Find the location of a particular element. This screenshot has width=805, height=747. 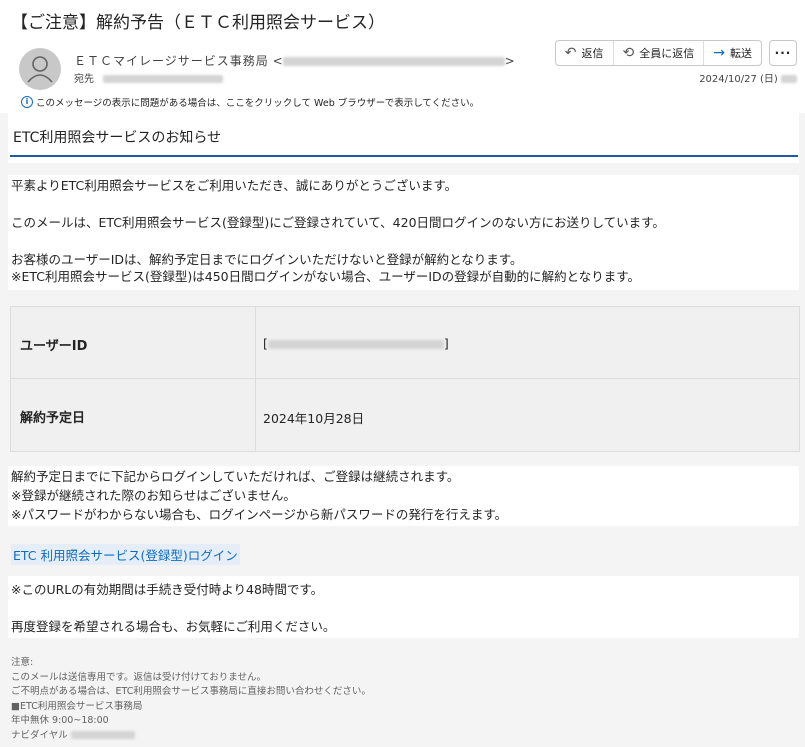

person-icon is located at coordinates (40, 69).